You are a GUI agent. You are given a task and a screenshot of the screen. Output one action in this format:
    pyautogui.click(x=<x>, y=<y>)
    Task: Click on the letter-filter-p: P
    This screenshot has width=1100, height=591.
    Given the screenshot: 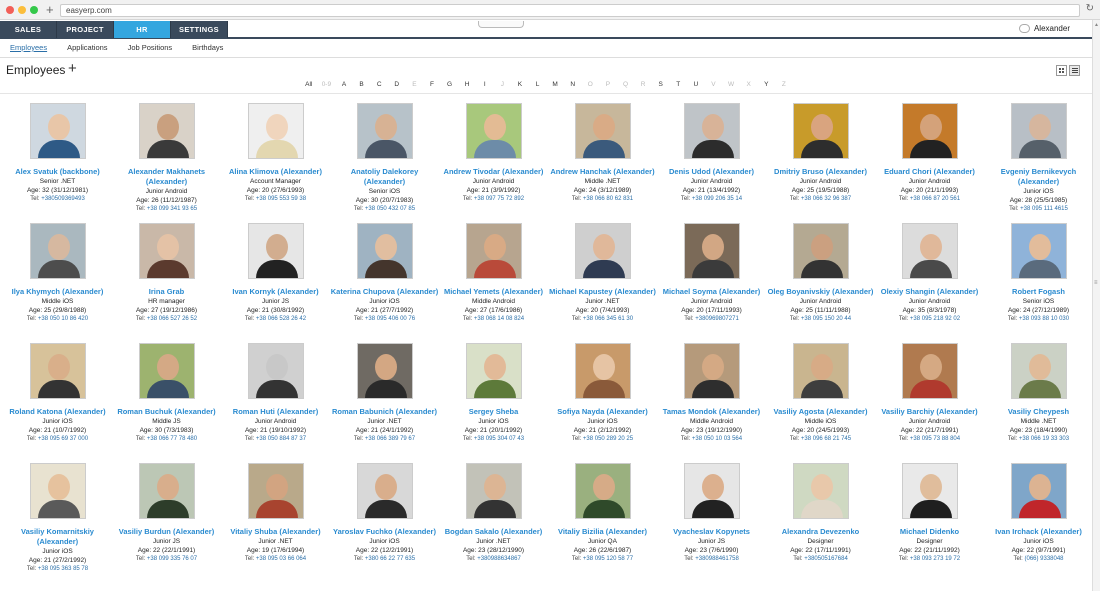 What is the action you would take?
    pyautogui.click(x=608, y=84)
    